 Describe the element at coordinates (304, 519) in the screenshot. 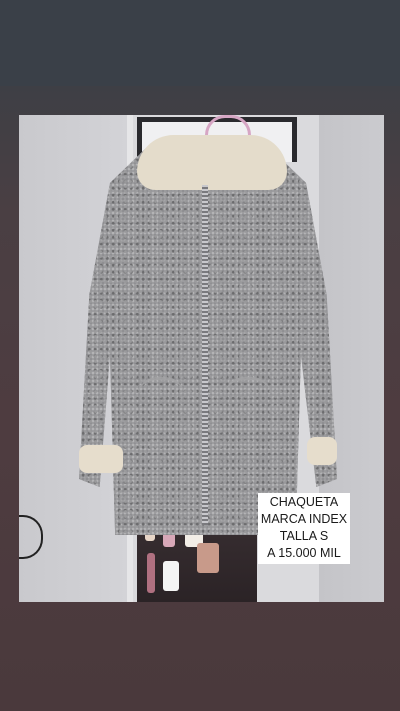

I see `caption-line-brand: MARCA INDEX` at that location.